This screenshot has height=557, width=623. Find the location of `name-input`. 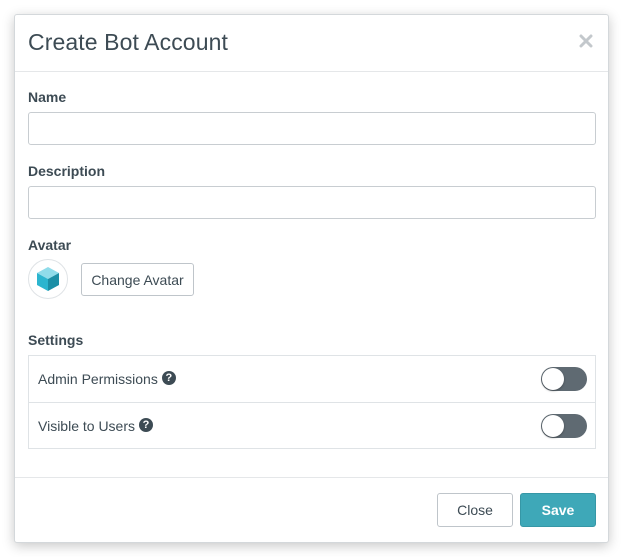

name-input is located at coordinates (312, 128).